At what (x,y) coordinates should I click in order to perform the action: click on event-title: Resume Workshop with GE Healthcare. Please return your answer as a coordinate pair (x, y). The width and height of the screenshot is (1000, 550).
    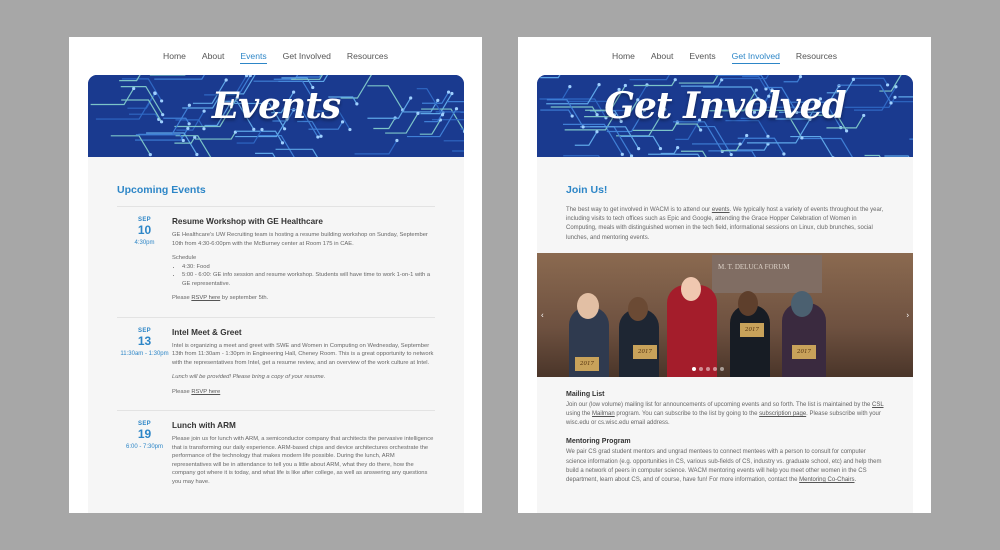
    Looking at the image, I should click on (247, 221).